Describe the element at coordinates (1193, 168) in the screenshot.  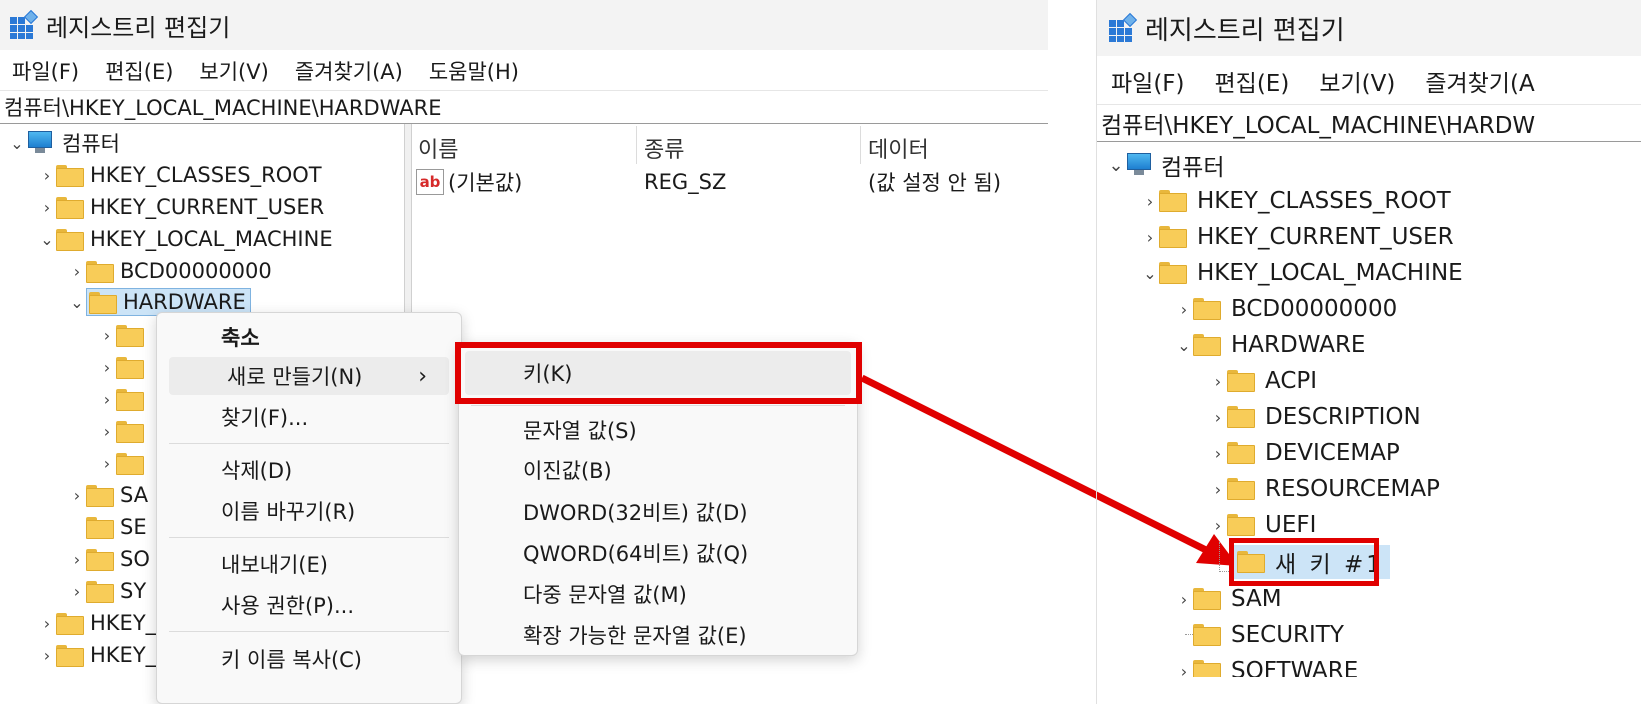
I see `tree-label: 컴퓨터` at that location.